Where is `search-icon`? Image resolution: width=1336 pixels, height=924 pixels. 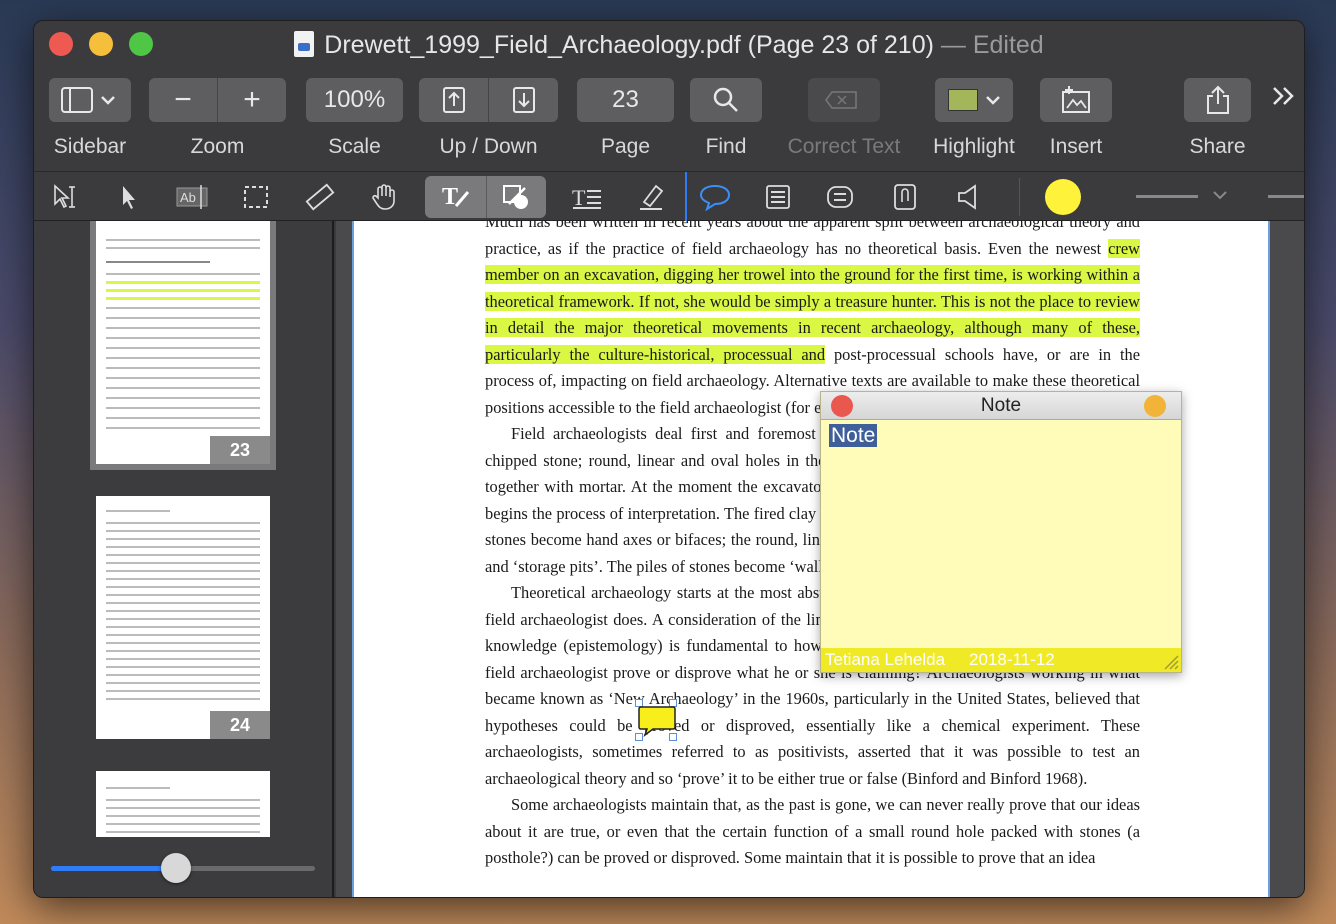
search-icon is located at coordinates (725, 99).